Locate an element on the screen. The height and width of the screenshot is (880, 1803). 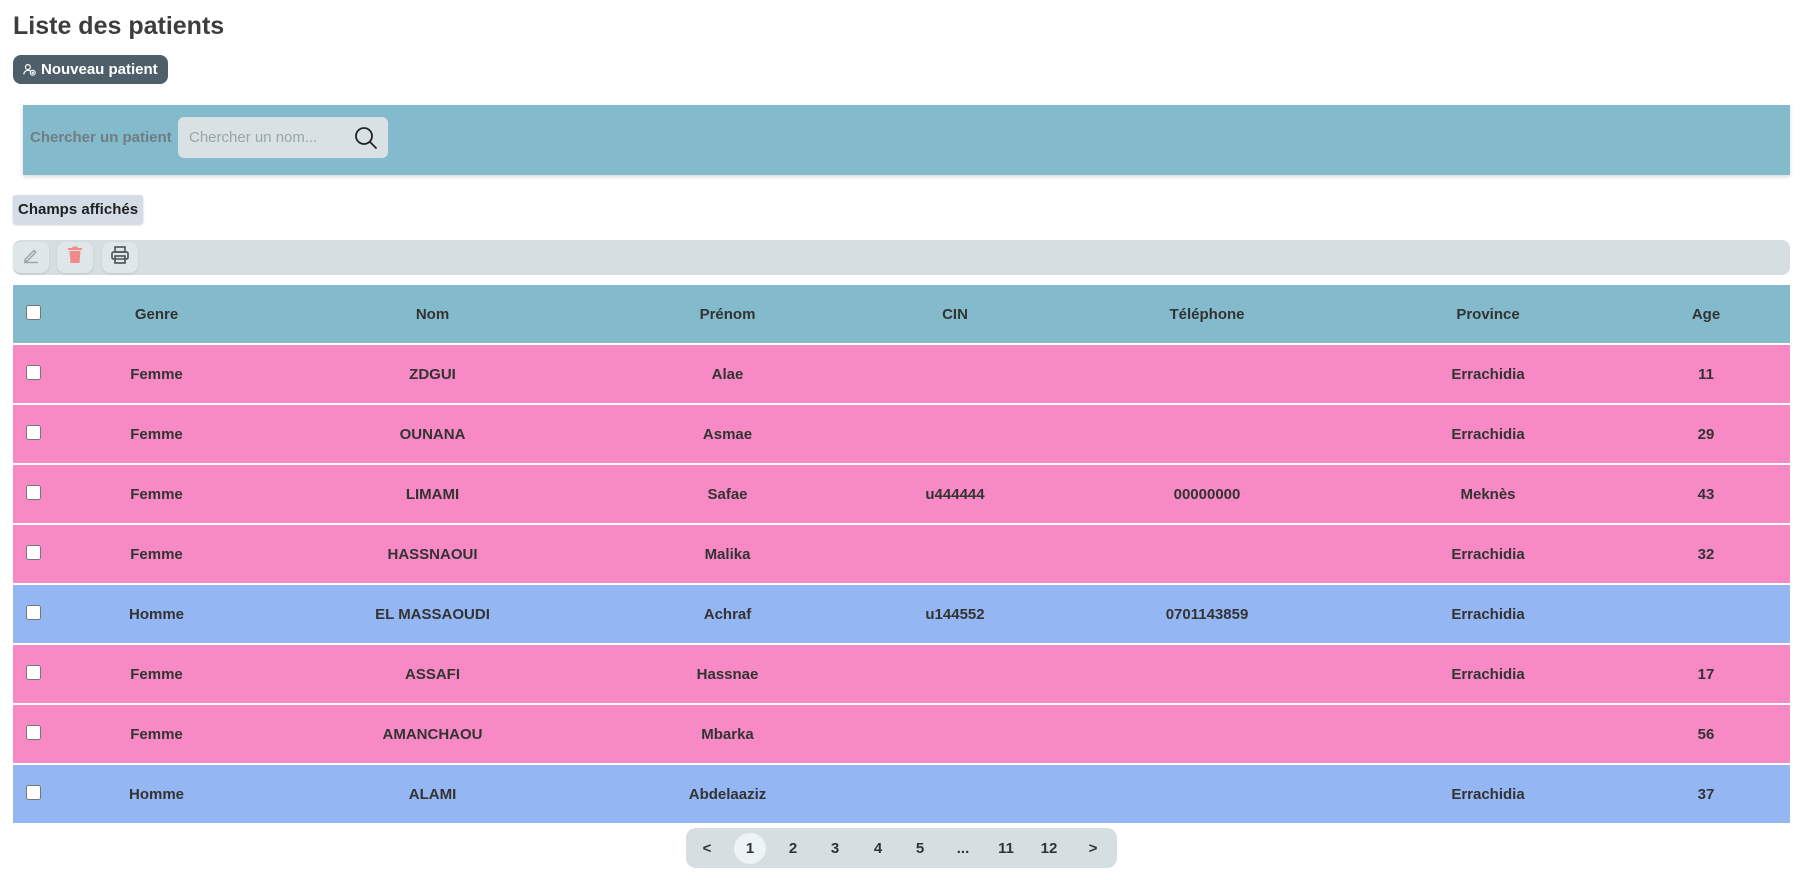
cell-genre: Homme is located at coordinates (156, 795).